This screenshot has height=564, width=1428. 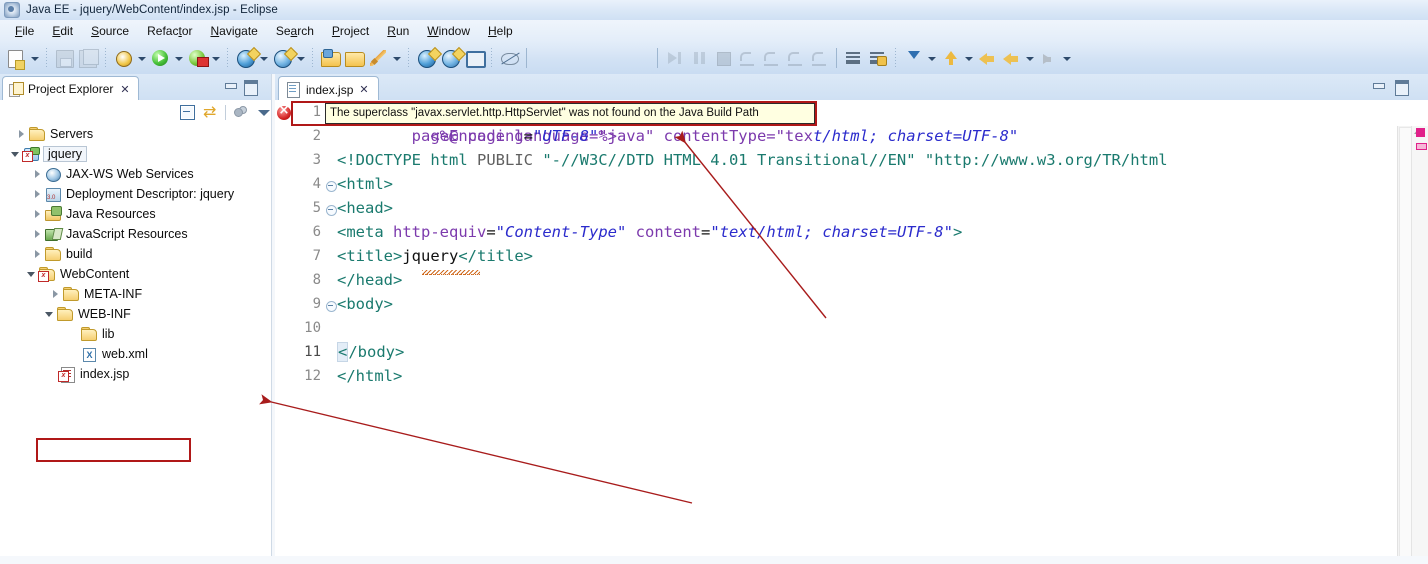 I want to click on forward-dropdown-icon, so click(x=1066, y=58).